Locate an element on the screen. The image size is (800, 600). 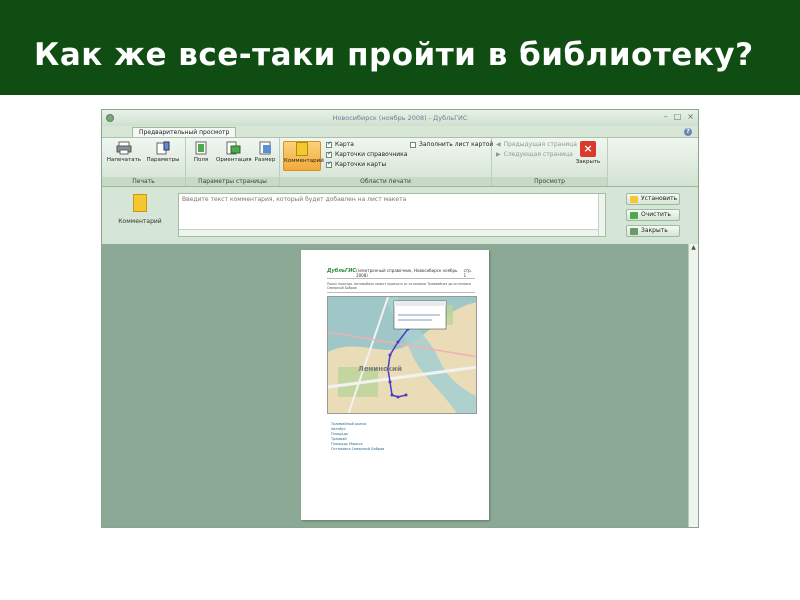
params-icon is located at coordinates (163, 148).